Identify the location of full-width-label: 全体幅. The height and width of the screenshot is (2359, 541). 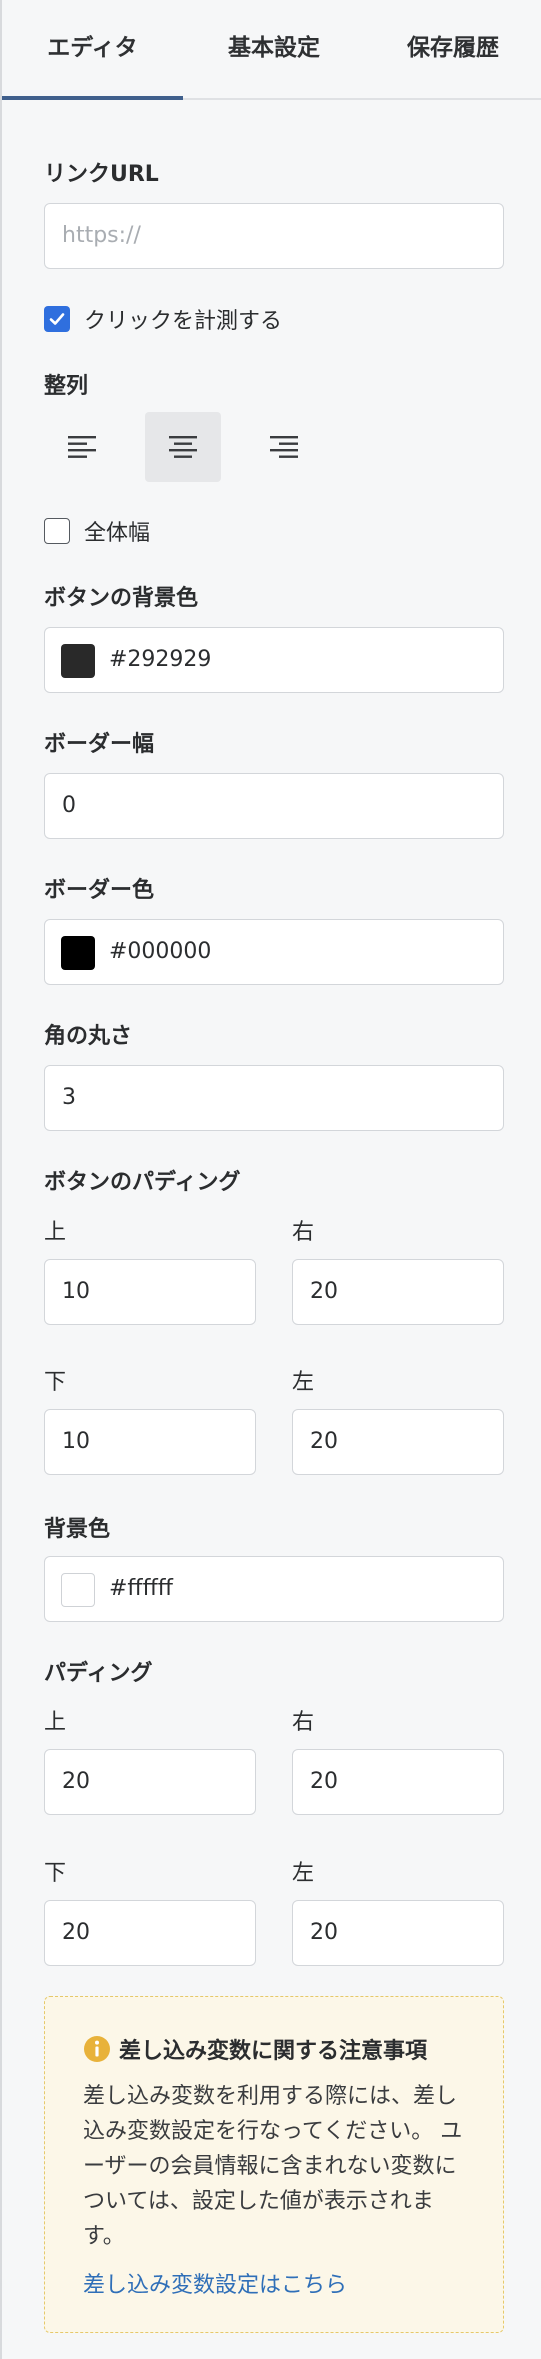
(117, 533).